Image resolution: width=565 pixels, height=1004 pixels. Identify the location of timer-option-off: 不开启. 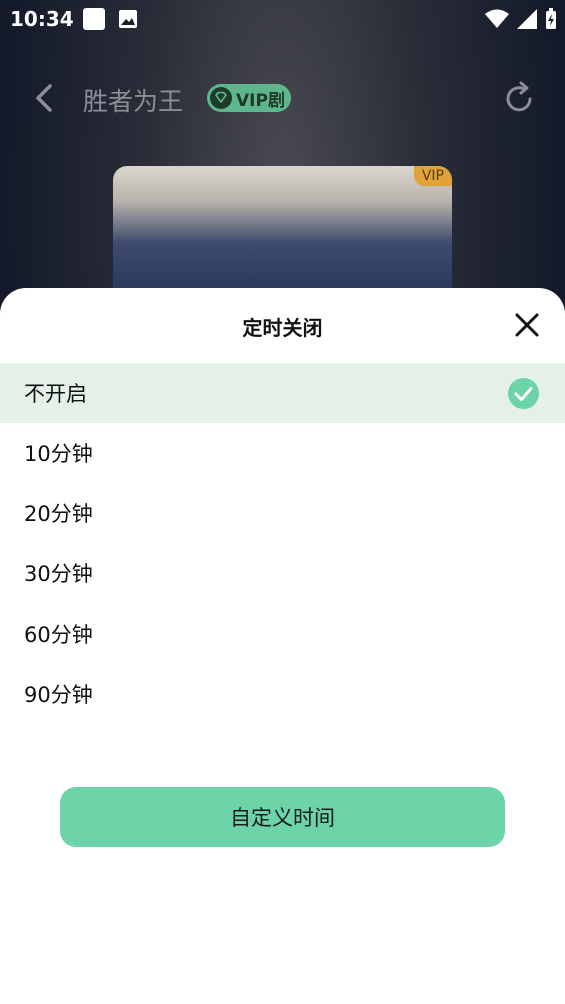
(282, 393).